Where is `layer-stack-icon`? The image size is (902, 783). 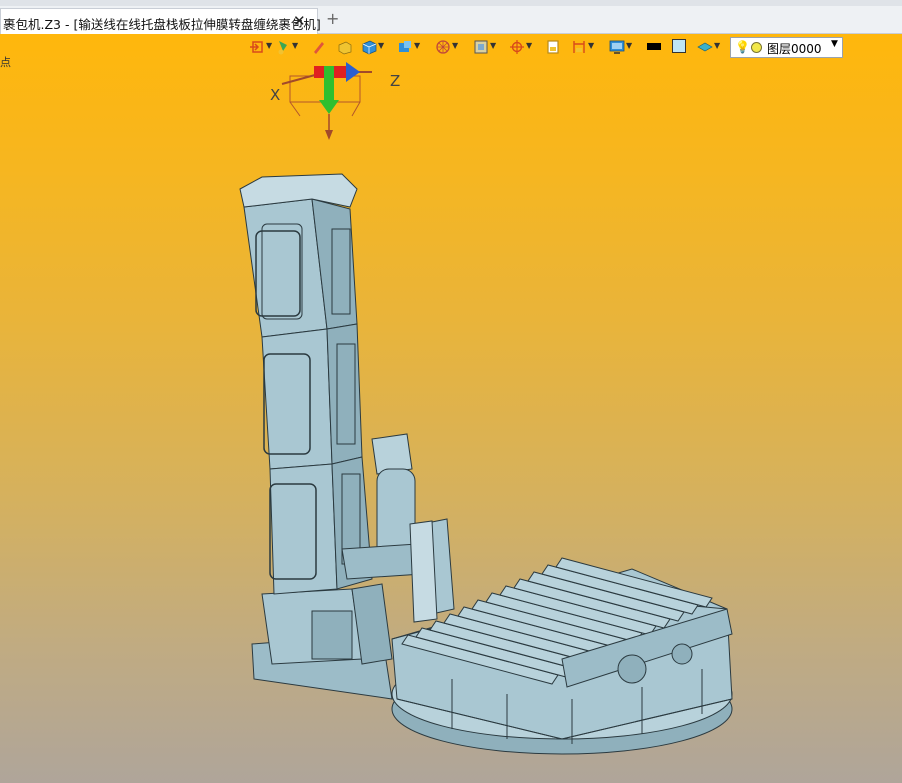 layer-stack-icon is located at coordinates (705, 47).